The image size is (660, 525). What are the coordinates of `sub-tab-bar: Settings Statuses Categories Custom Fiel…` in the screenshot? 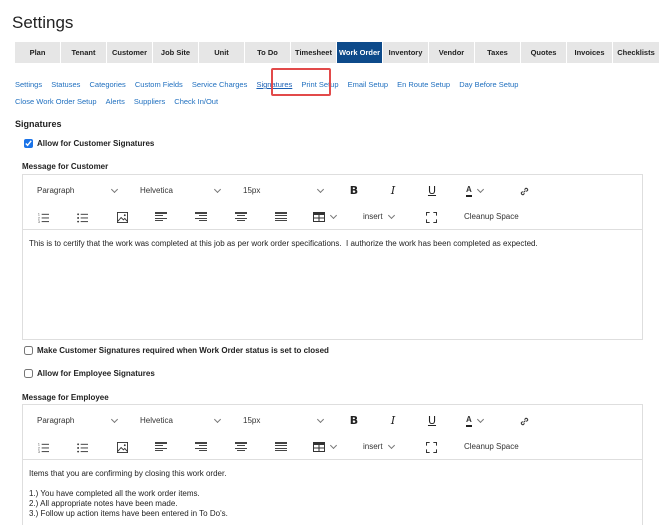 It's located at (330, 93).